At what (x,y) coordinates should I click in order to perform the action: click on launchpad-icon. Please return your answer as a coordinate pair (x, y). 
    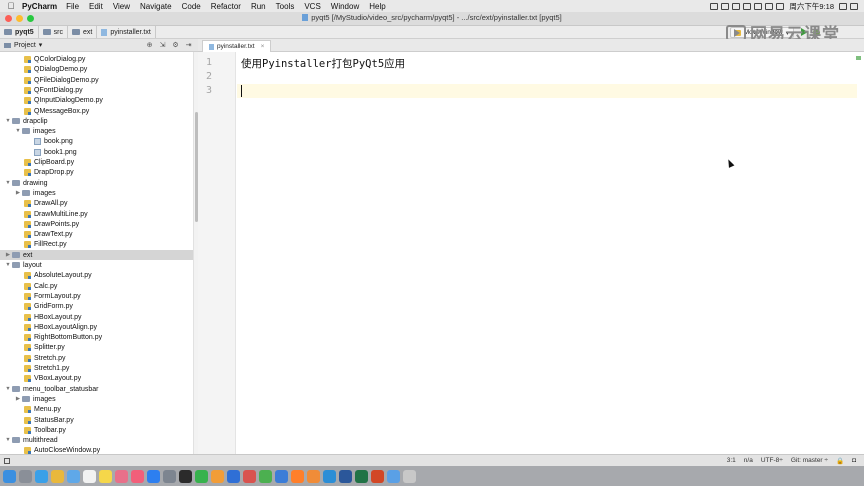
    Looking at the image, I should click on (25, 476).